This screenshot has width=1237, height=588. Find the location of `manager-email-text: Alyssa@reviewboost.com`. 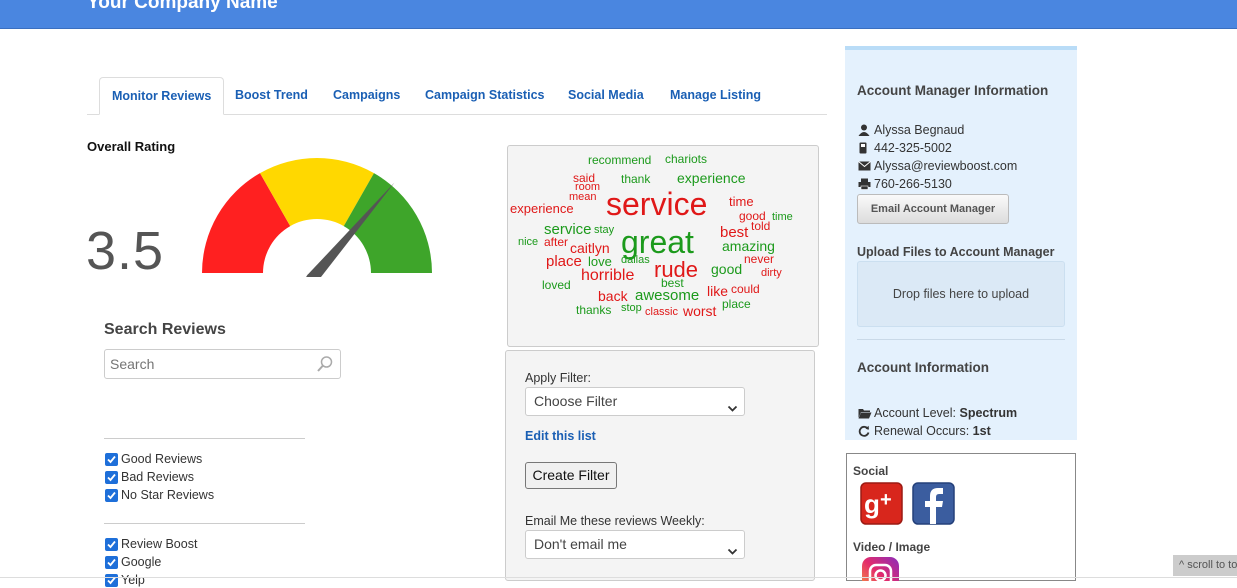

manager-email-text: Alyssa@reviewboost.com is located at coordinates (945, 166).